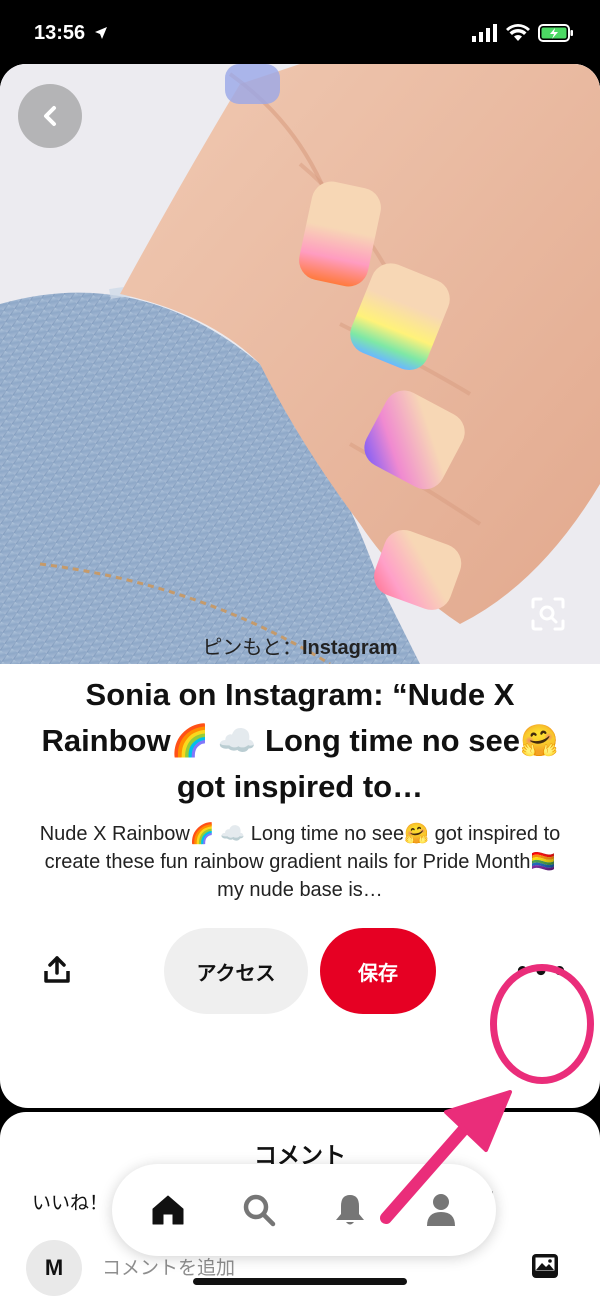 This screenshot has height=1299, width=600. Describe the element at coordinates (304, 1210) in the screenshot. I see `bottom-tab-bar` at that location.